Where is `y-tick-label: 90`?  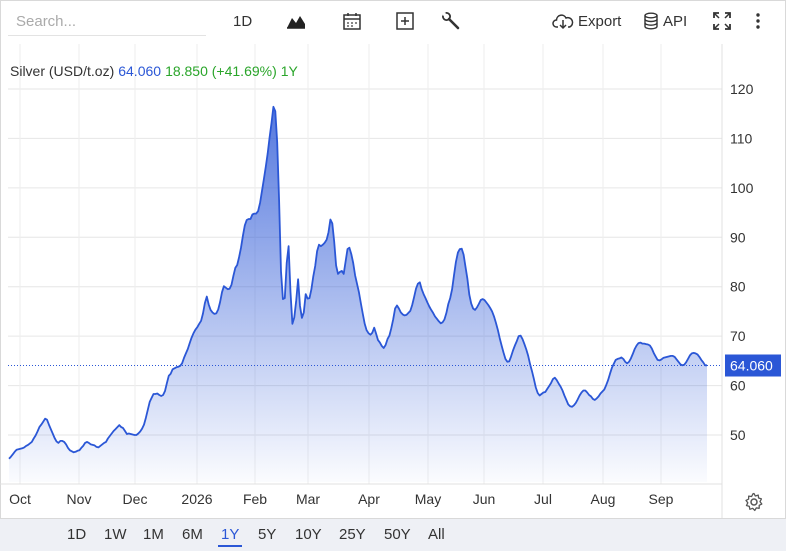
y-tick-label: 90 is located at coordinates (738, 237).